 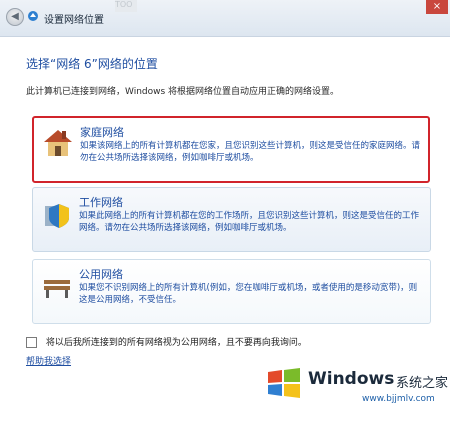 I want to click on faded-tab: TOO, so click(x=126, y=6).